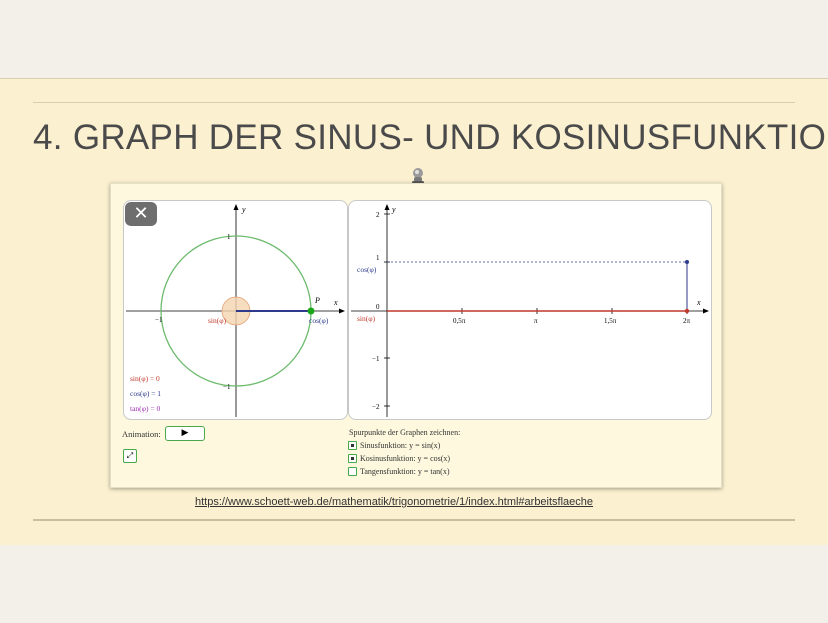  I want to click on y-tick-2: 2, so click(378, 215).